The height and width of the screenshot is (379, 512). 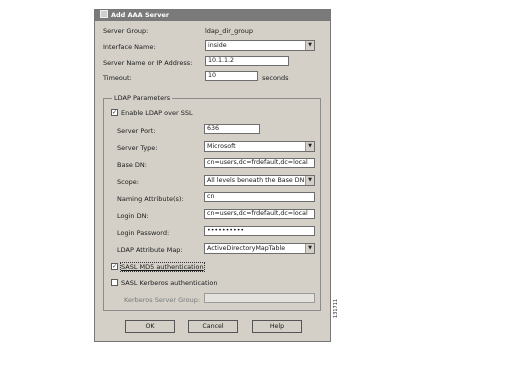 What do you see at coordinates (114, 112) in the screenshot?
I see `enable-ldap-ssl-checkbox: ✓` at bounding box center [114, 112].